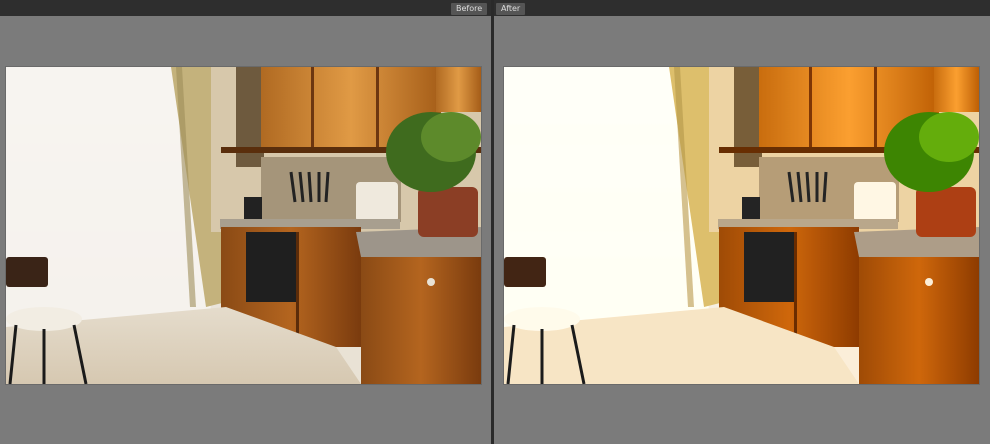  I want to click on compare-view-header, so click(495, 8).